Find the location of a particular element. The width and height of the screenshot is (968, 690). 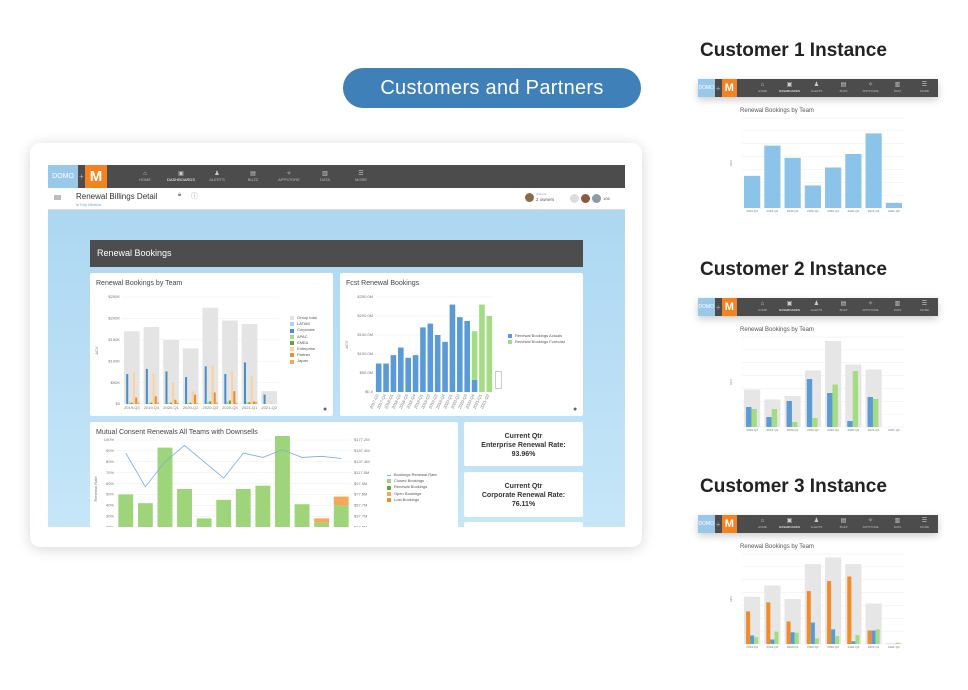

chart-title: Renewal Bookings by Team is located at coordinates (777, 547).